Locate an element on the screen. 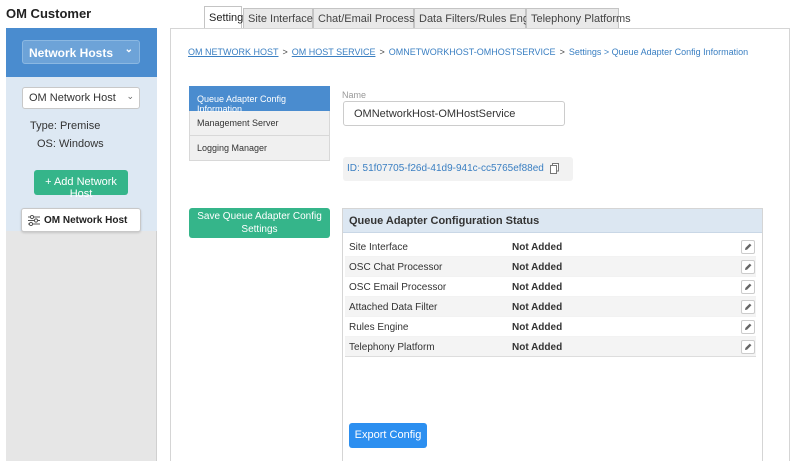  host-select: OM Network Host ⌄ is located at coordinates (81, 98).